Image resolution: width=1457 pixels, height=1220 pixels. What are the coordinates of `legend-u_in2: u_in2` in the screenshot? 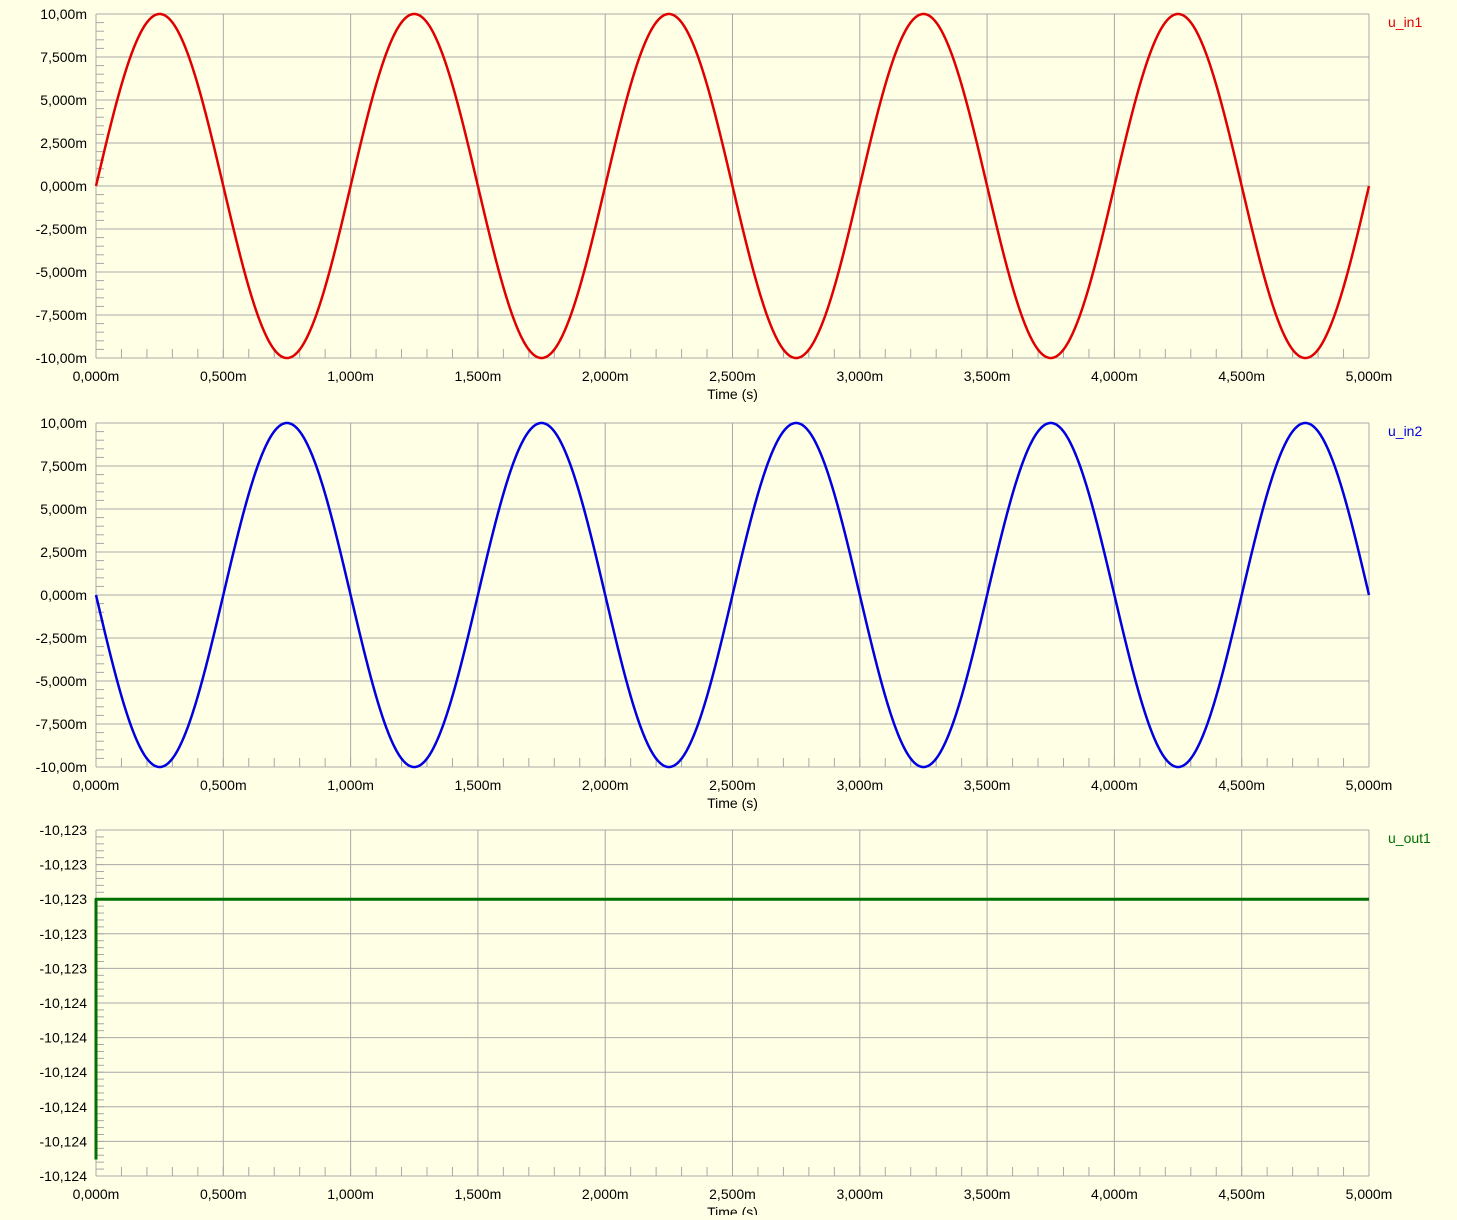 It's located at (1405, 431).